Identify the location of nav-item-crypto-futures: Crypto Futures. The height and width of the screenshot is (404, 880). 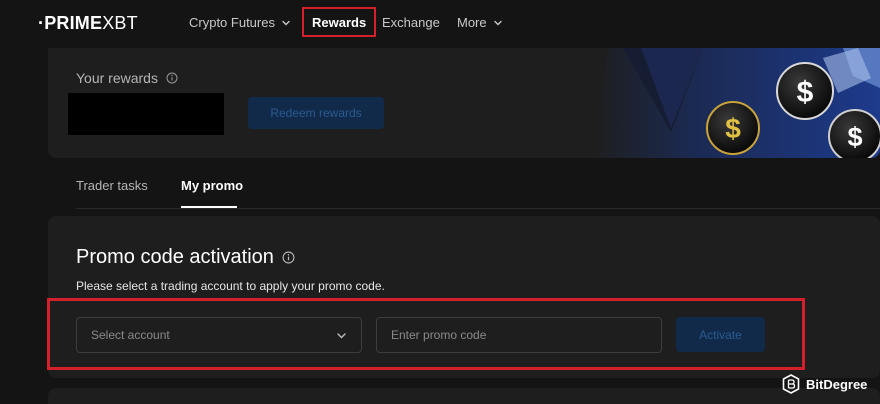
(240, 22).